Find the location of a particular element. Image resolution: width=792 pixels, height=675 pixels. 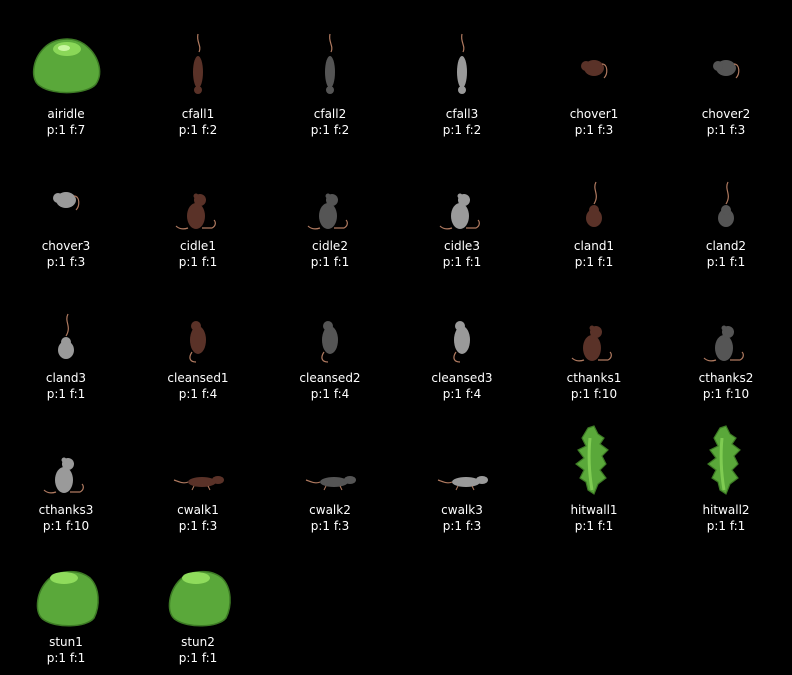

sprite-name: hitwall2 is located at coordinates (726, 510).